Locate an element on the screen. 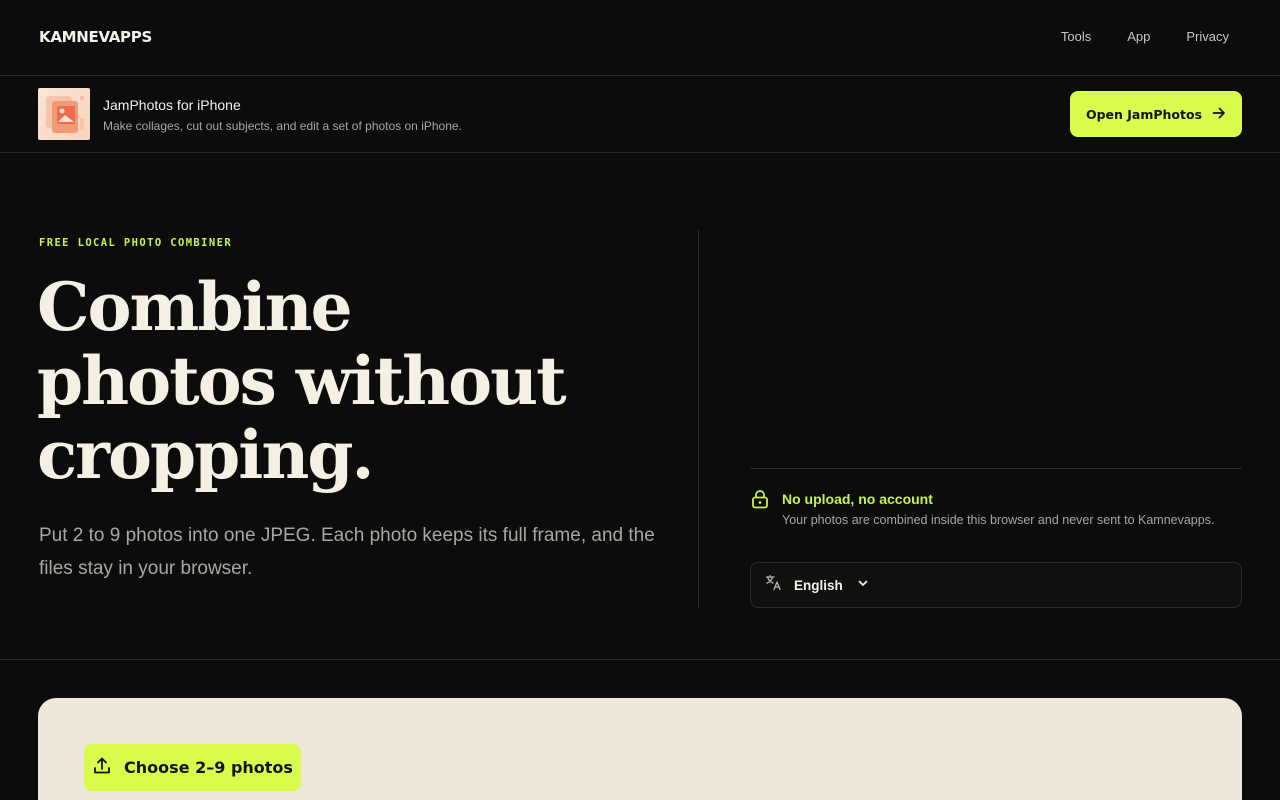  hero-headline: Combine photos without cropping. is located at coordinates (357, 381).